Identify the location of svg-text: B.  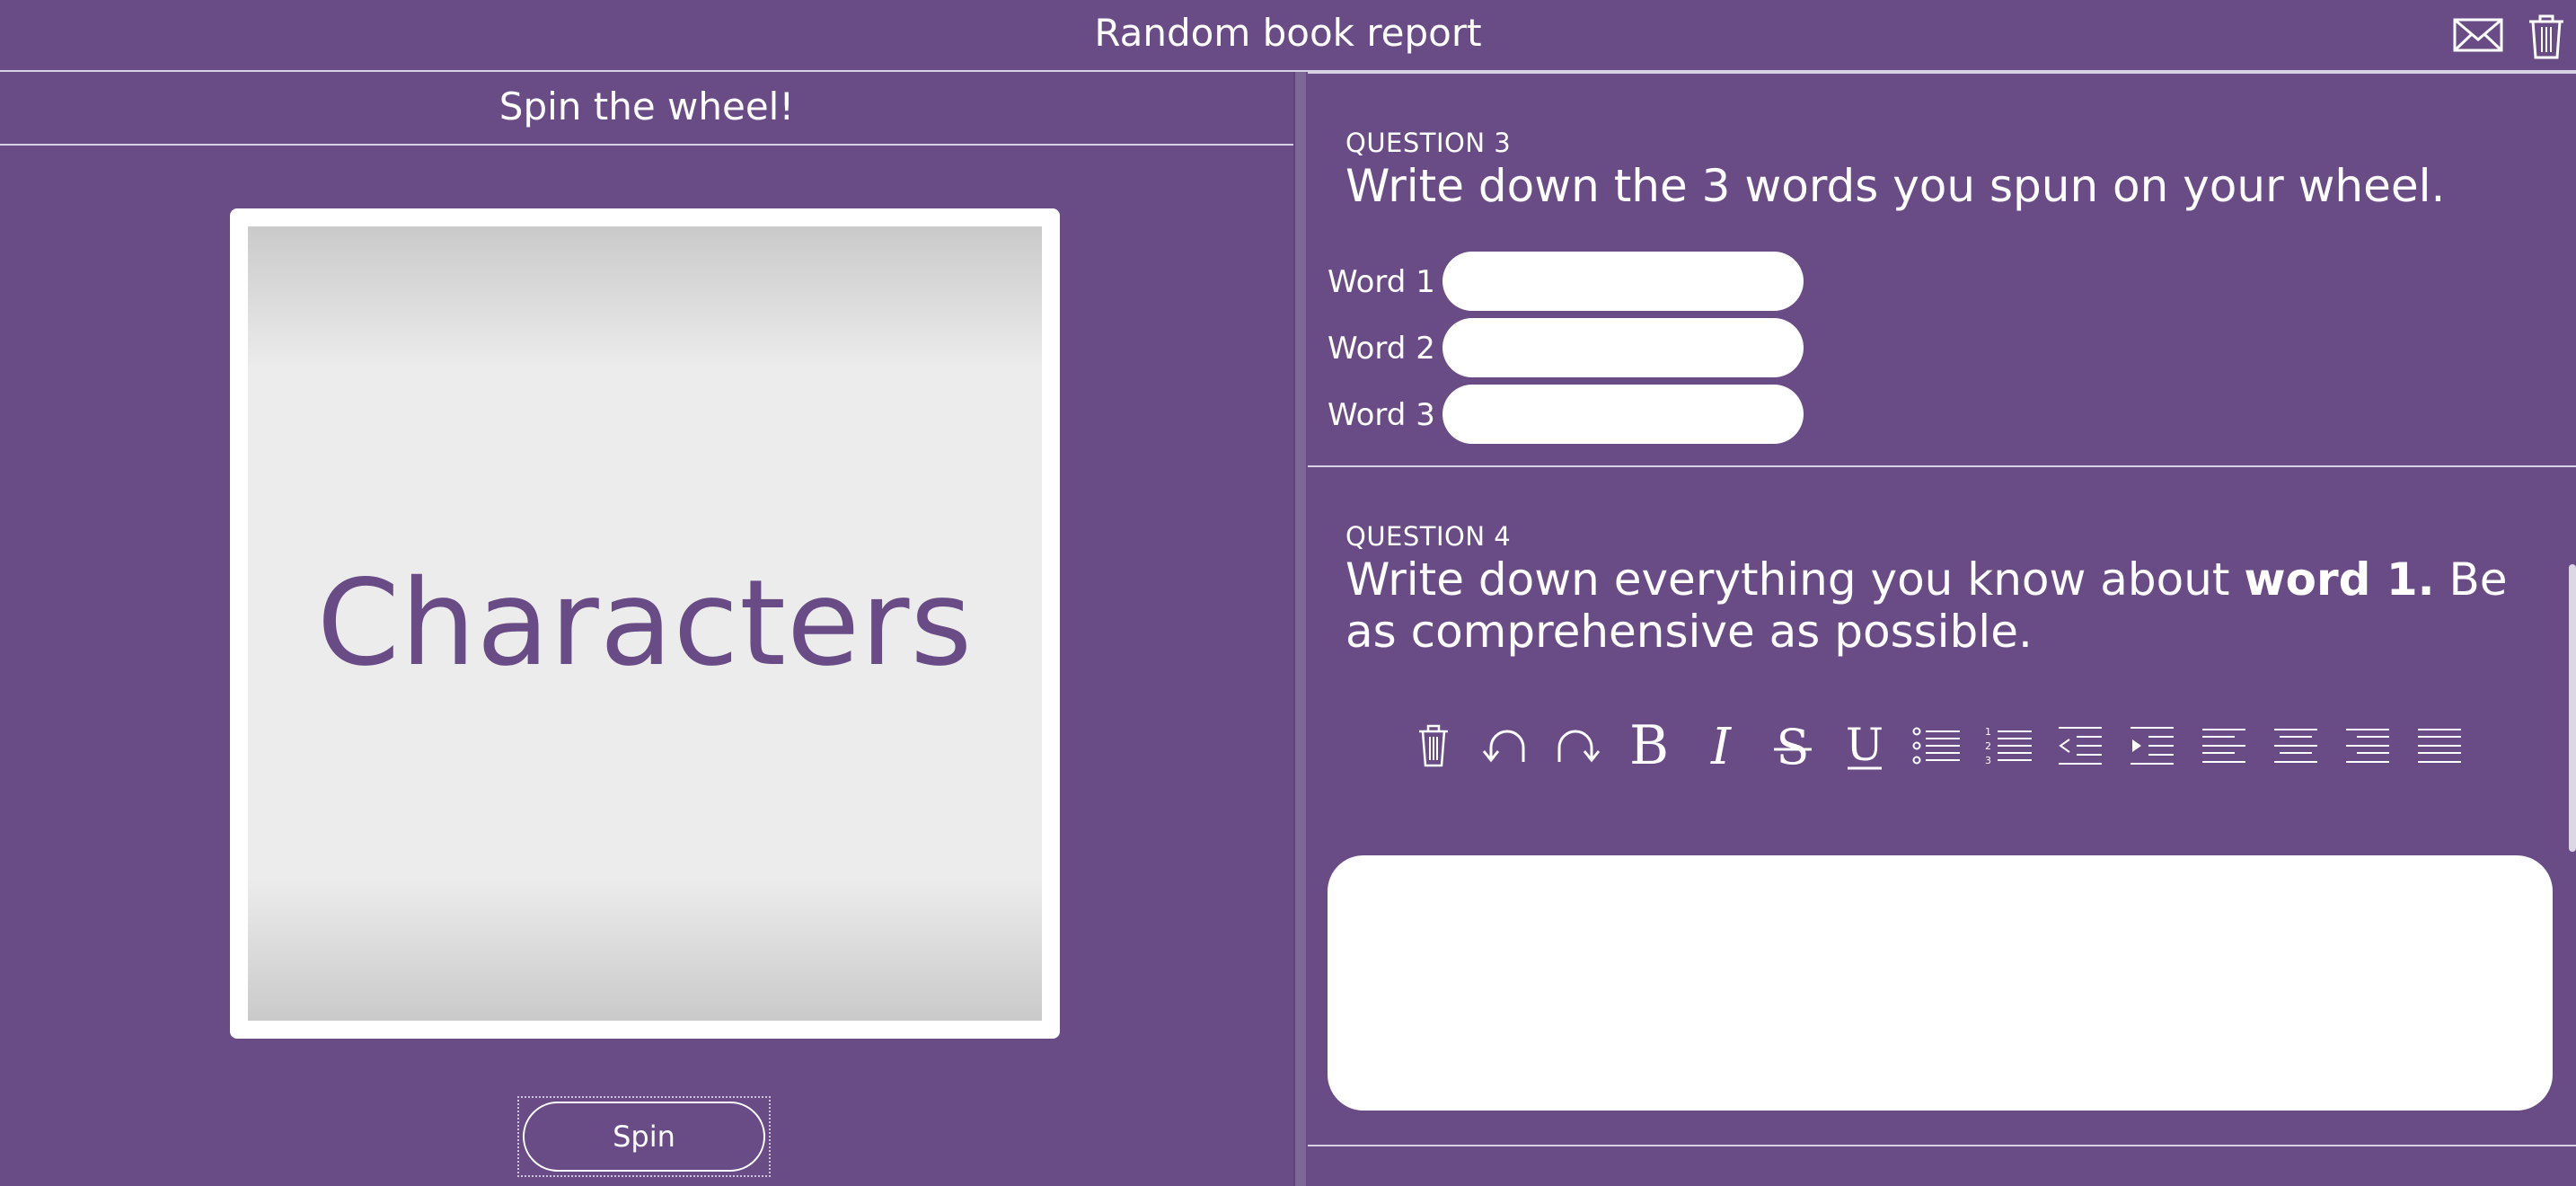
(1649, 746).